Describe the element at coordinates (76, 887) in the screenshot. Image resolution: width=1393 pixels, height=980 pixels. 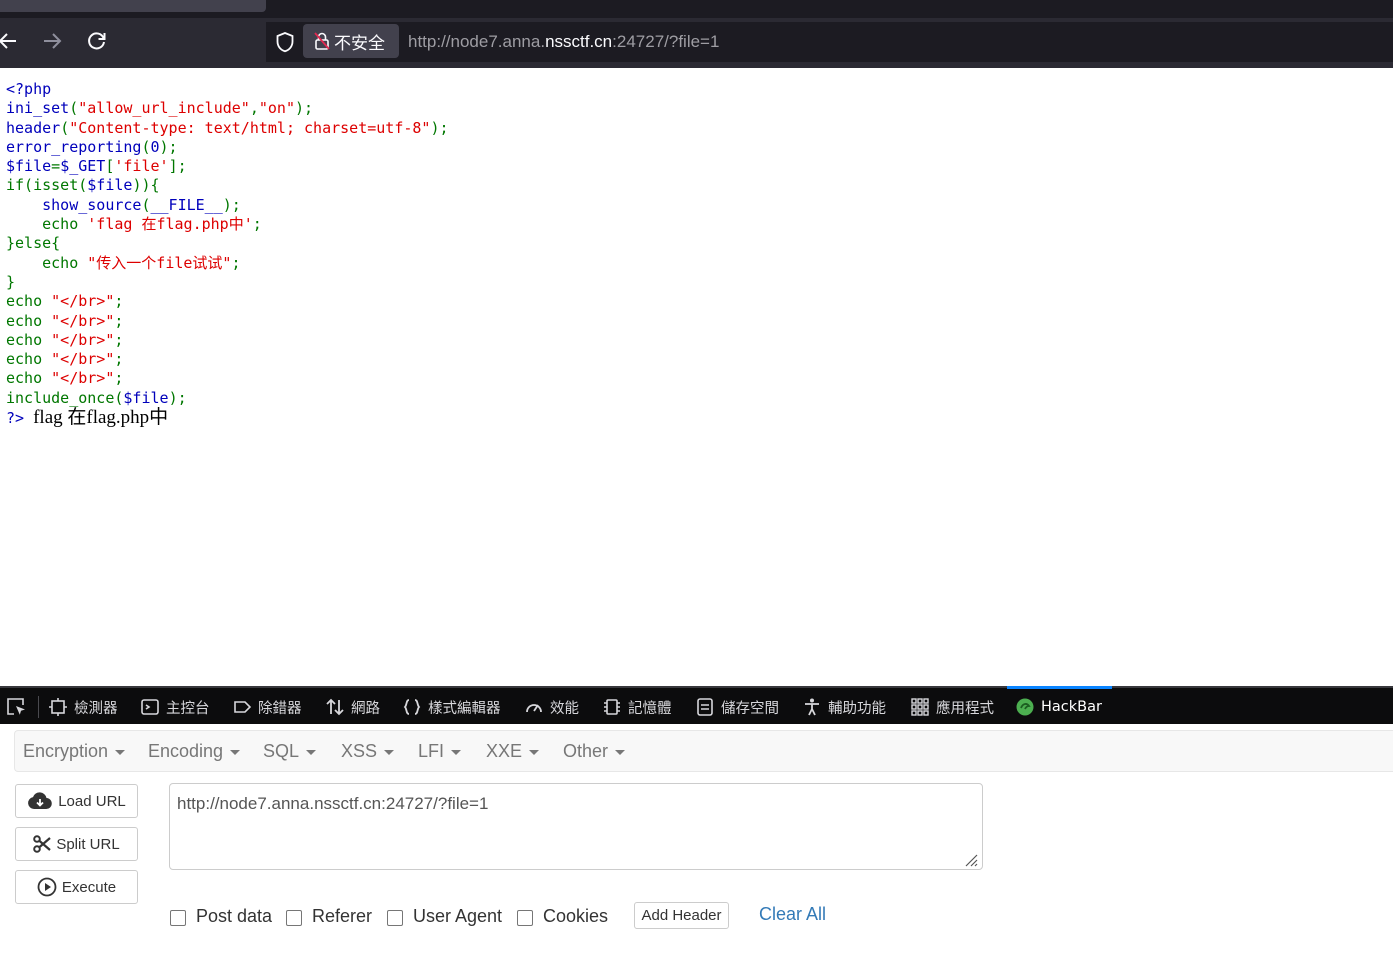
I see `execute-button: Execute` at that location.